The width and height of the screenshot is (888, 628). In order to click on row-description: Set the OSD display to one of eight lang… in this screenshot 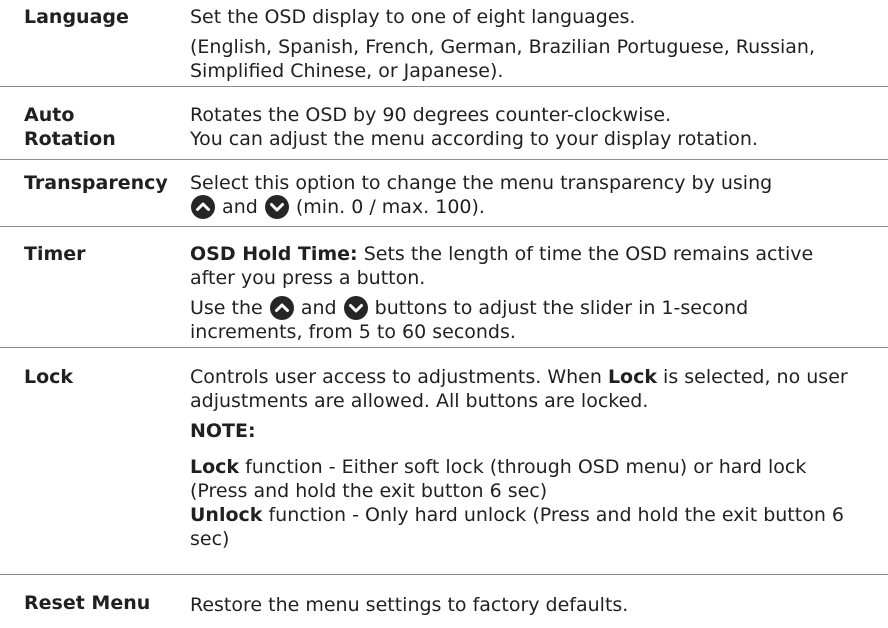, I will do `click(530, 41)`.